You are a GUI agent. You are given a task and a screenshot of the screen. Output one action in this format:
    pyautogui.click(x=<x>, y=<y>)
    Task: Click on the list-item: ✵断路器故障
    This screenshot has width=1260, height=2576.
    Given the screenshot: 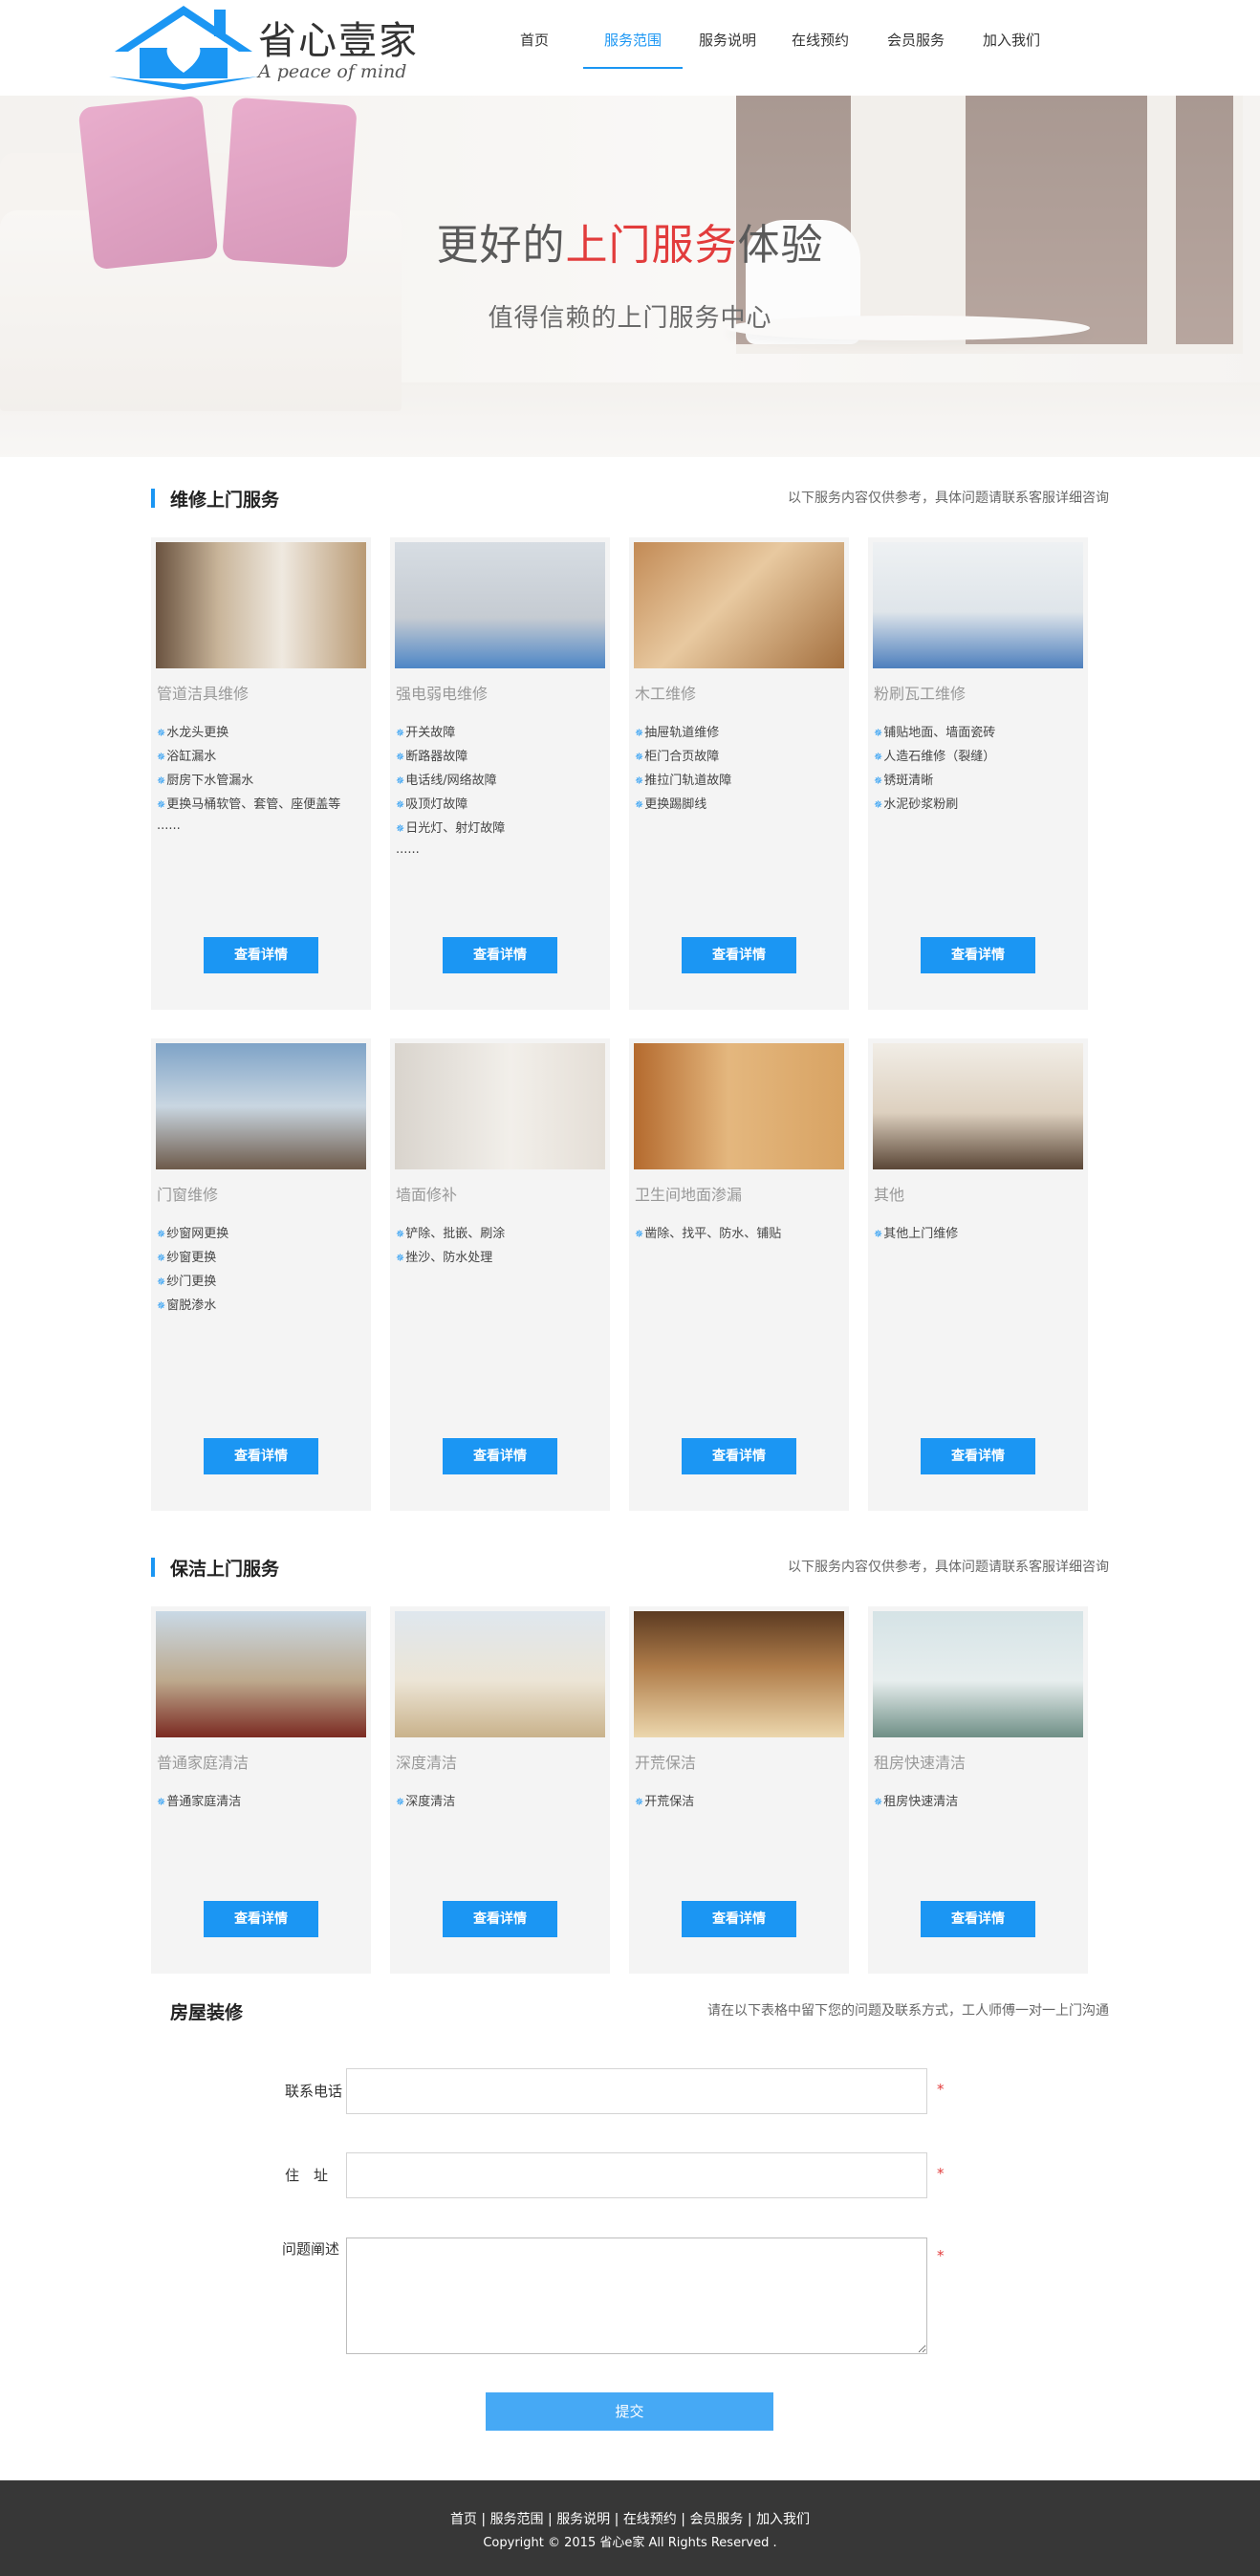 What is the action you would take?
    pyautogui.click(x=432, y=757)
    